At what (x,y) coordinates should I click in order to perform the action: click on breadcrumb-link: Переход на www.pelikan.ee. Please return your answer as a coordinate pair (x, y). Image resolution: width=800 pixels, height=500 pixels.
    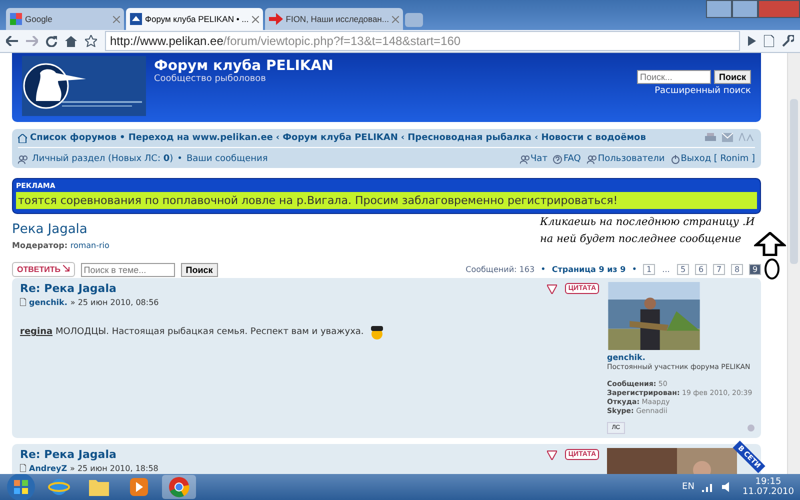
    Looking at the image, I should click on (200, 138).